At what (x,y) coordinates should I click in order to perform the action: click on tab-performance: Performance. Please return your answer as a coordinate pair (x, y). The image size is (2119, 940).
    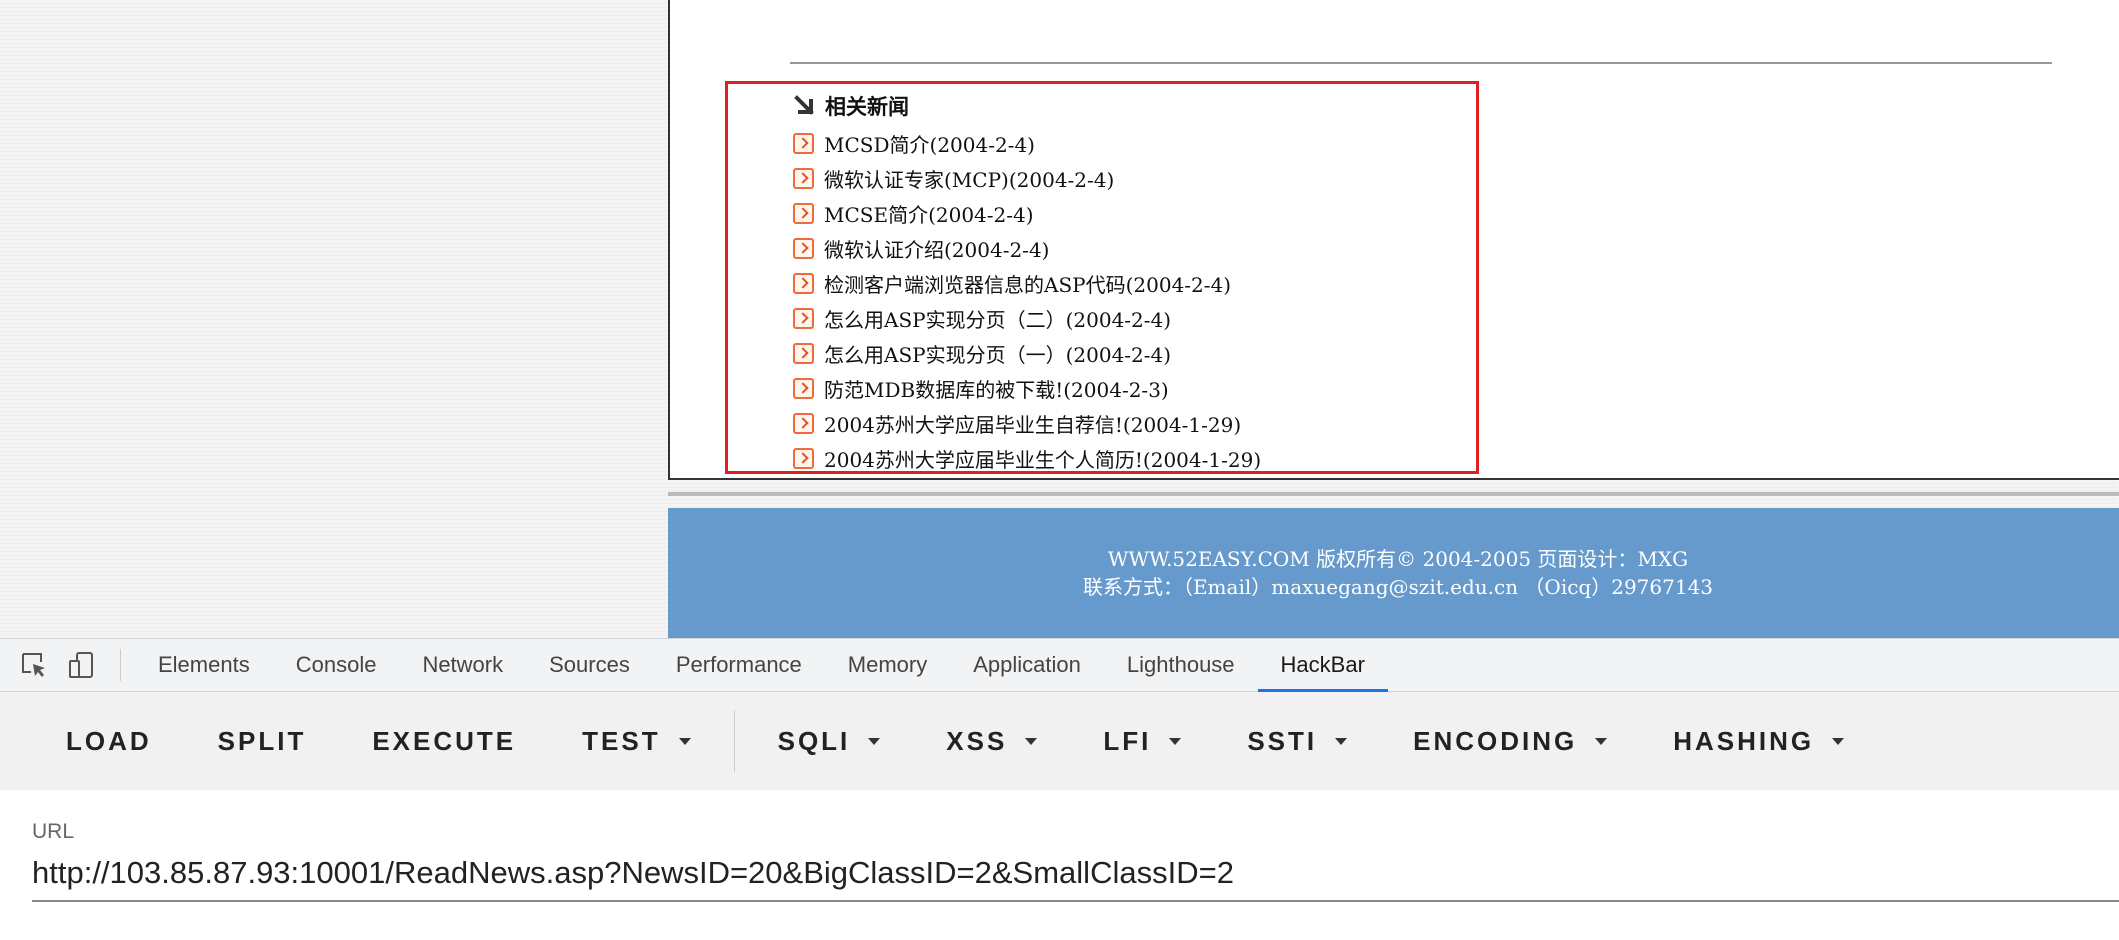
    Looking at the image, I should click on (739, 665).